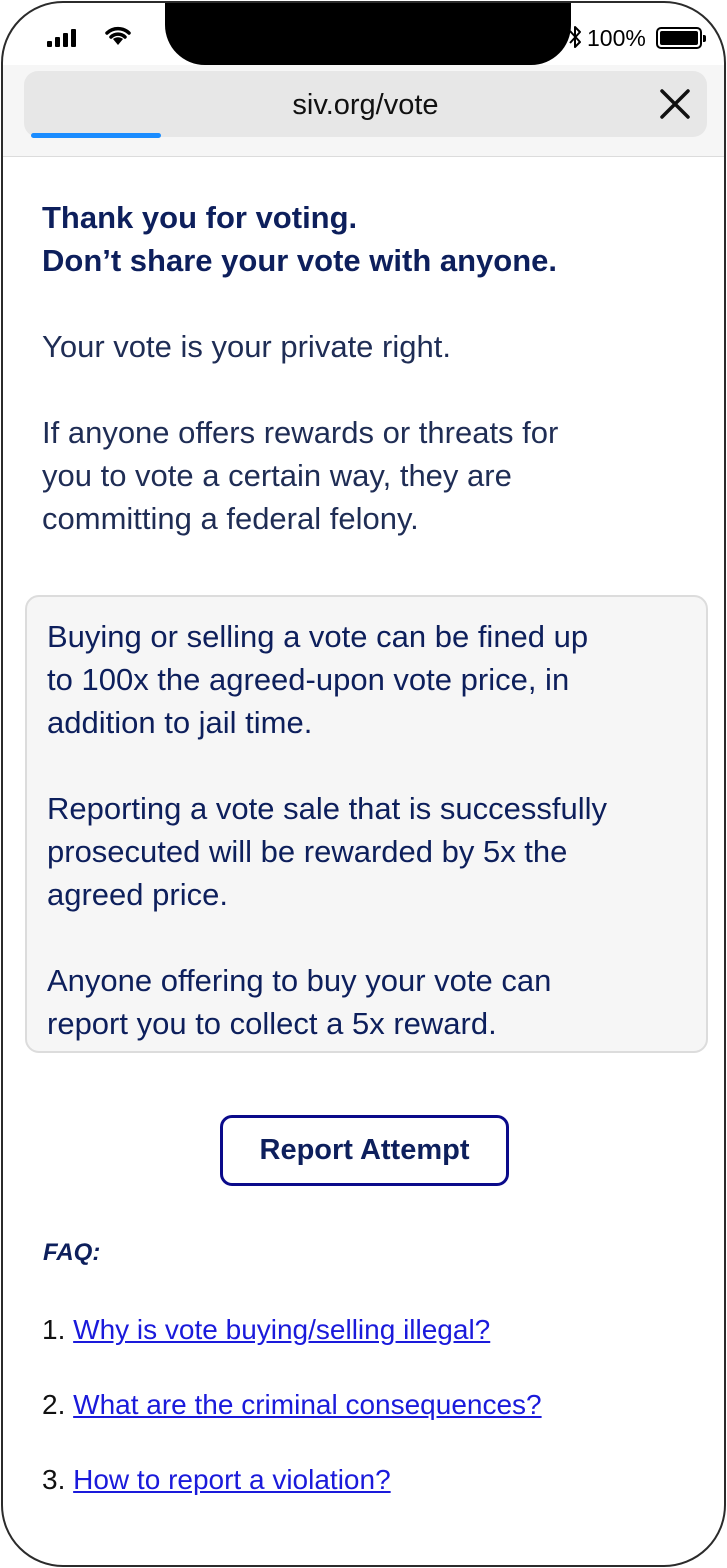 The image size is (727, 1568). Describe the element at coordinates (307, 851) in the screenshot. I see `reward-line: prosecuted will be rewarded by 5x the` at that location.